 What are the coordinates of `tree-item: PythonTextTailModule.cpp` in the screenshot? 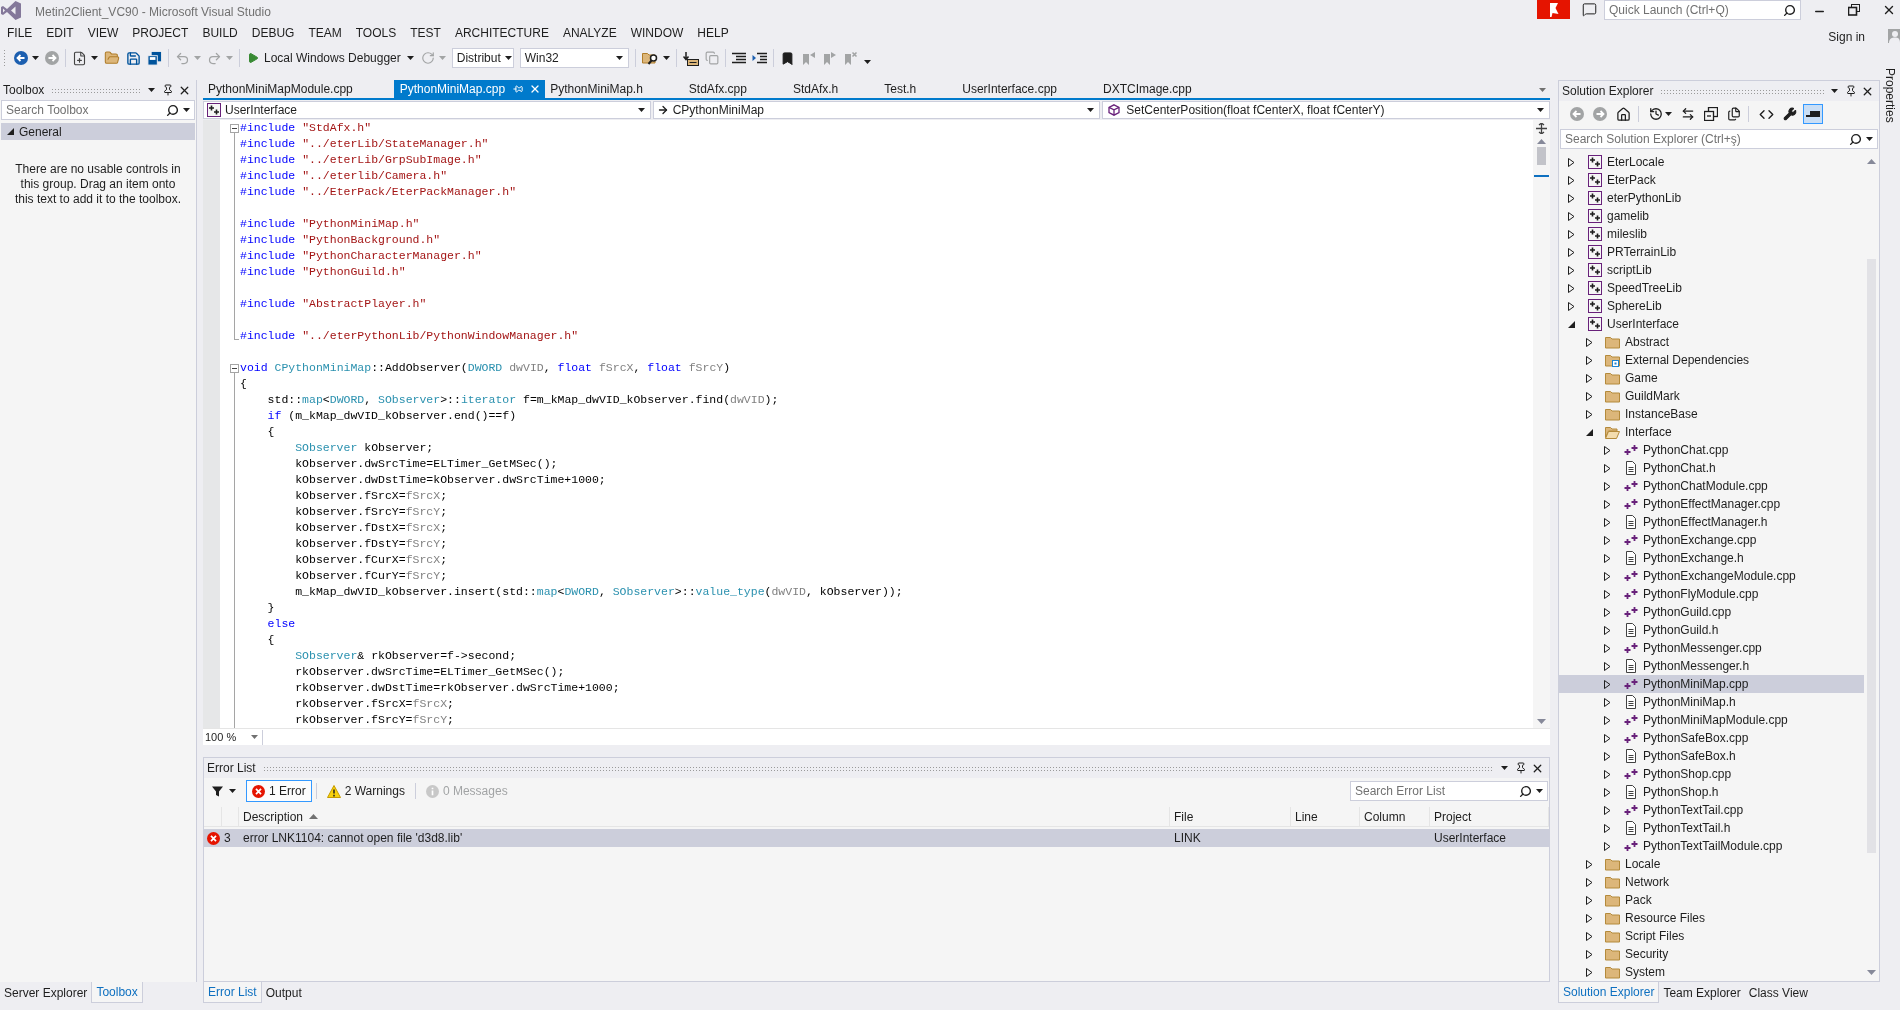 It's located at (1711, 846).